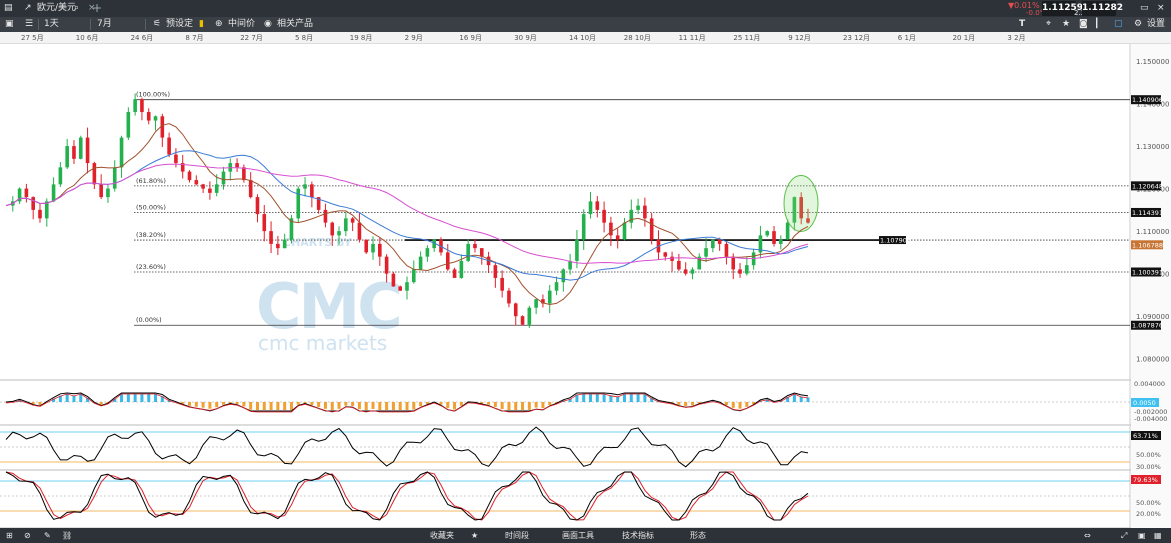 The image size is (1171, 543). I want to click on chart-nav-icon: ⊞, so click(9, 535).